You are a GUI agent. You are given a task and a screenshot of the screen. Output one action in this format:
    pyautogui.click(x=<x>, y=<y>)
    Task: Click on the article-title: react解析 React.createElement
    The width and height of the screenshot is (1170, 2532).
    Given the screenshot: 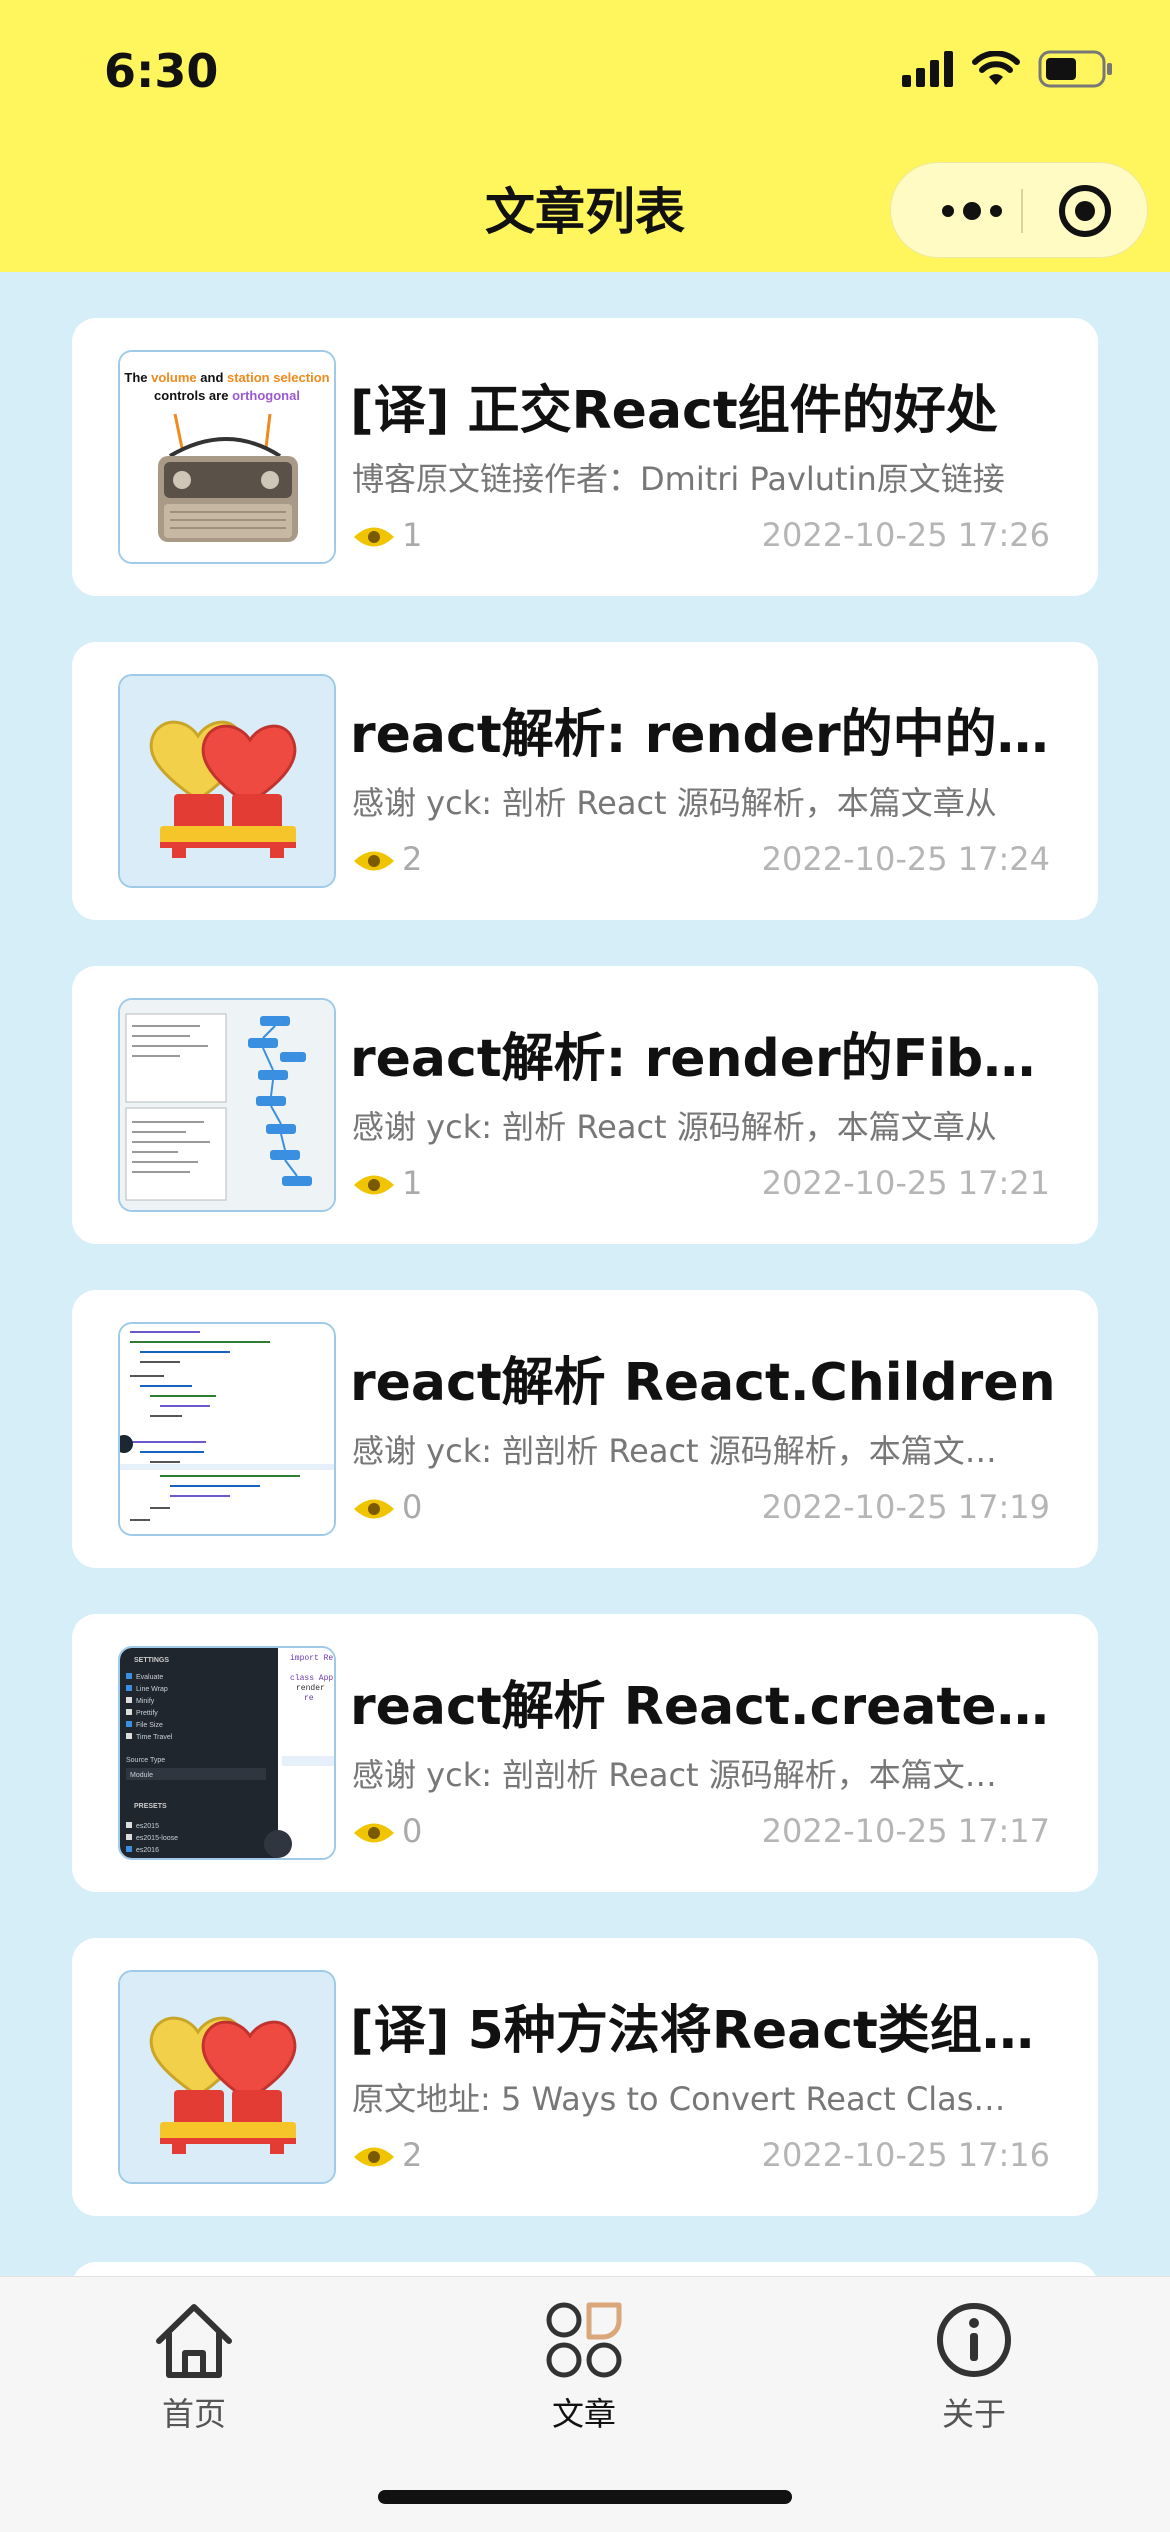 What is the action you would take?
    pyautogui.click(x=710, y=1707)
    